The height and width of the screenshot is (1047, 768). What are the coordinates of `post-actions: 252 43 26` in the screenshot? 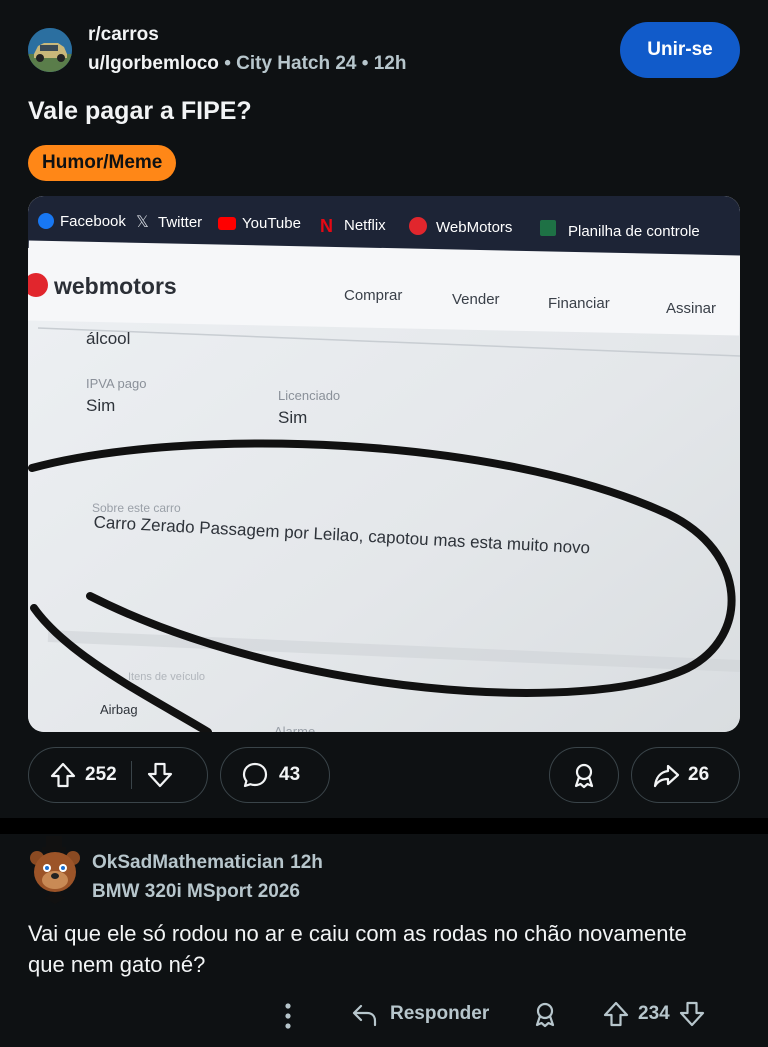 It's located at (384, 775).